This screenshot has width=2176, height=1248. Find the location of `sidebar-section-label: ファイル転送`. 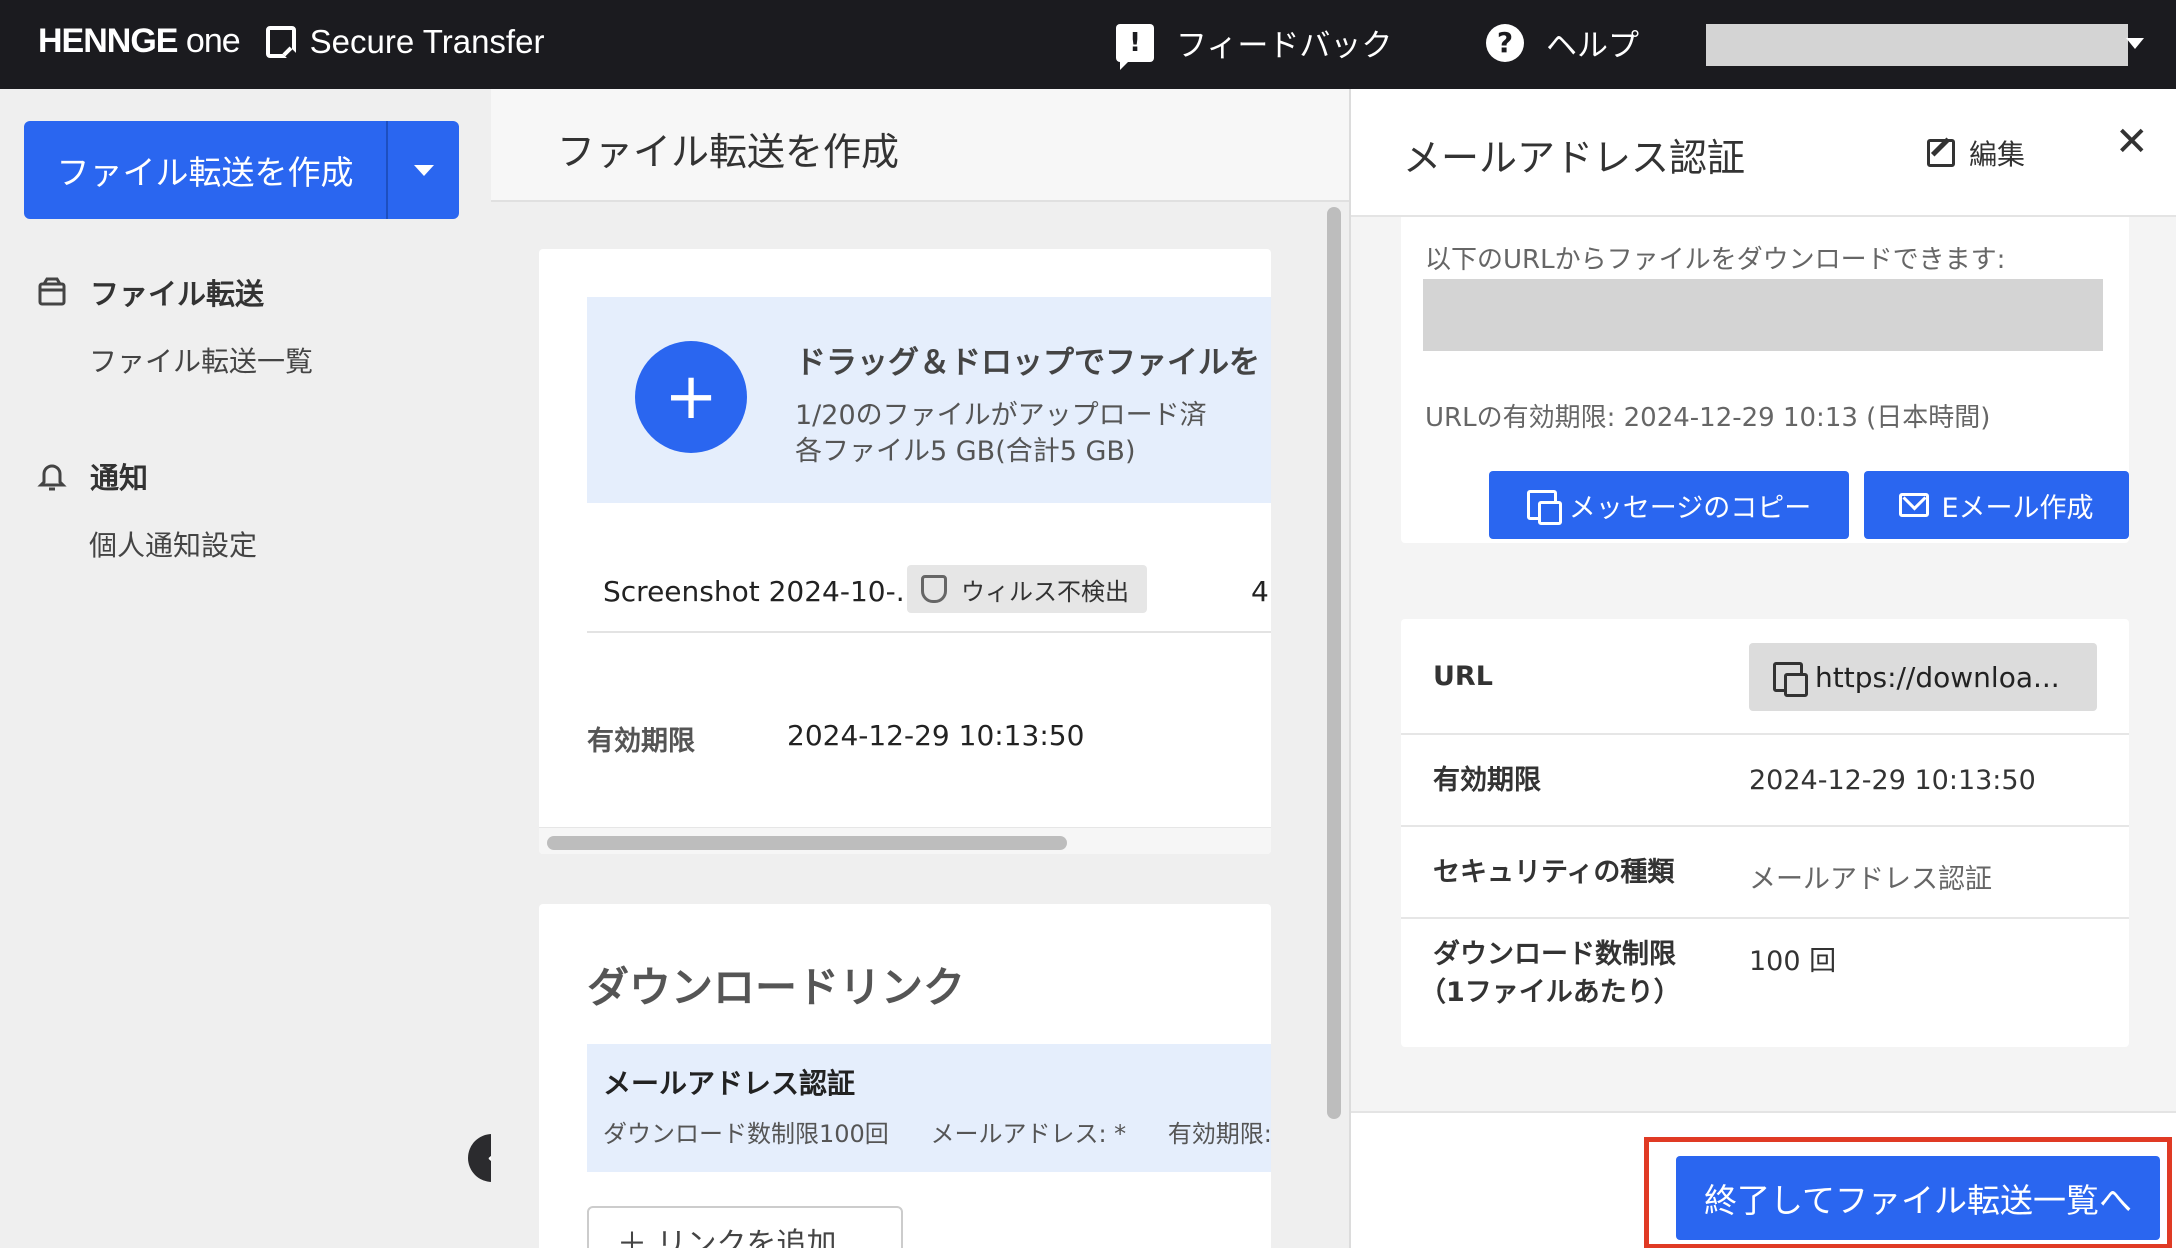

sidebar-section-label: ファイル転送 is located at coordinates (177, 294).